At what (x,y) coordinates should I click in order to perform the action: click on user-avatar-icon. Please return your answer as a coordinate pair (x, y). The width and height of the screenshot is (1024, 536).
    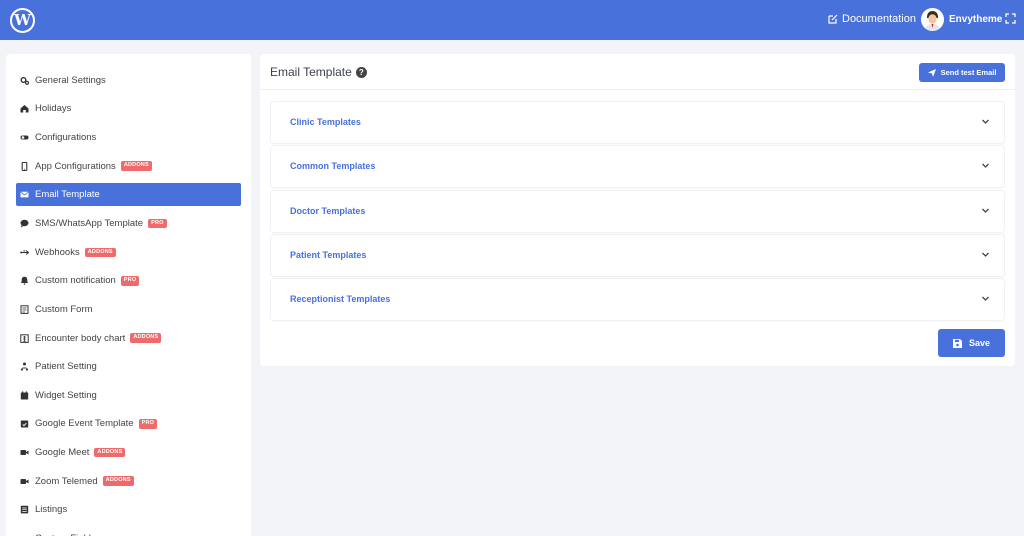
    Looking at the image, I should click on (932, 19).